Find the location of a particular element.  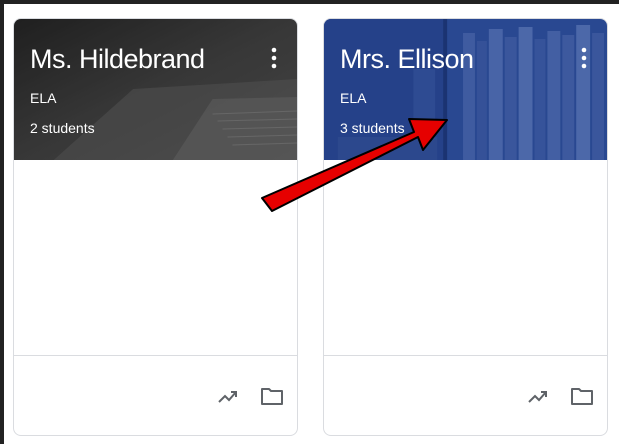

class-banner: Mrs. Ellison ELA 3 students is located at coordinates (465, 89).